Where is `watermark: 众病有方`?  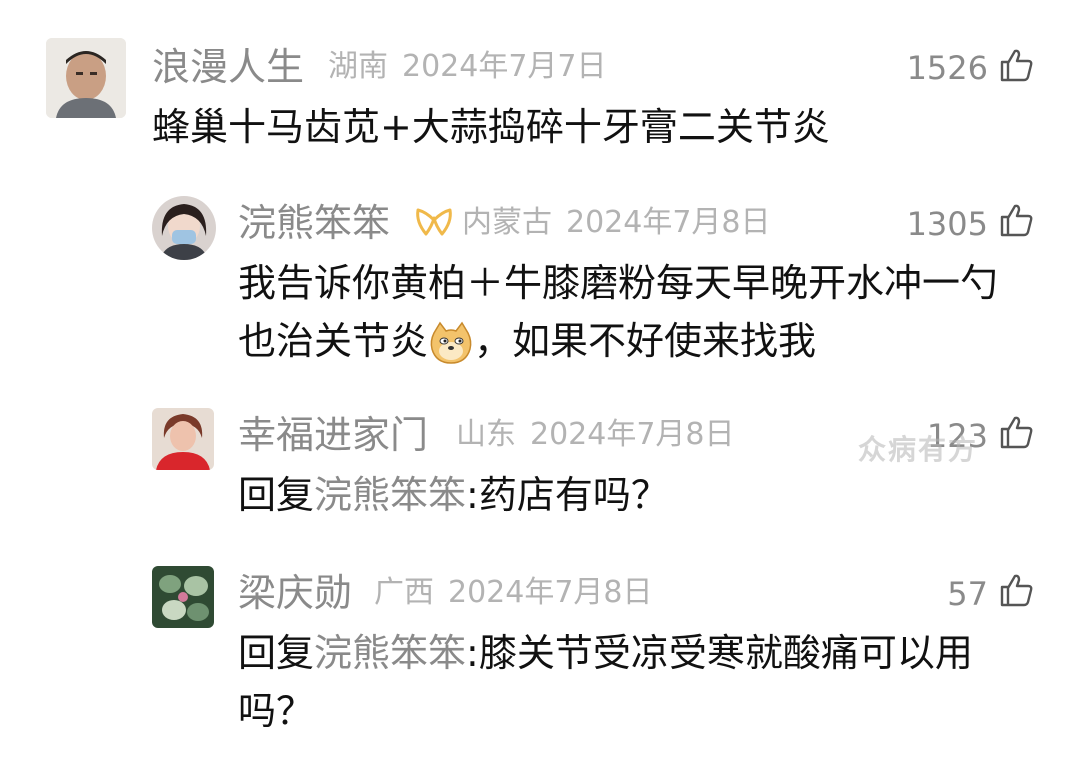
watermark: 众病有方 is located at coordinates (918, 449).